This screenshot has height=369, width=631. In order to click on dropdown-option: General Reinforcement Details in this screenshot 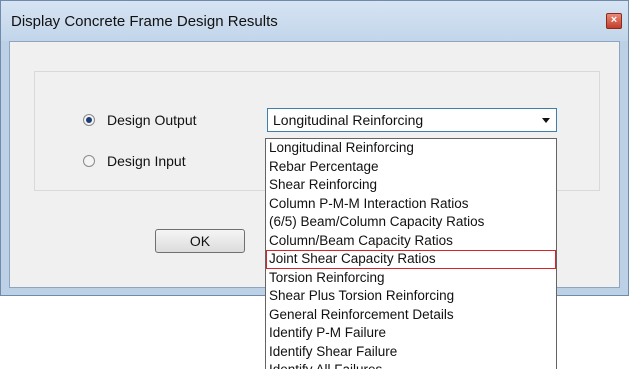, I will do `click(411, 315)`.